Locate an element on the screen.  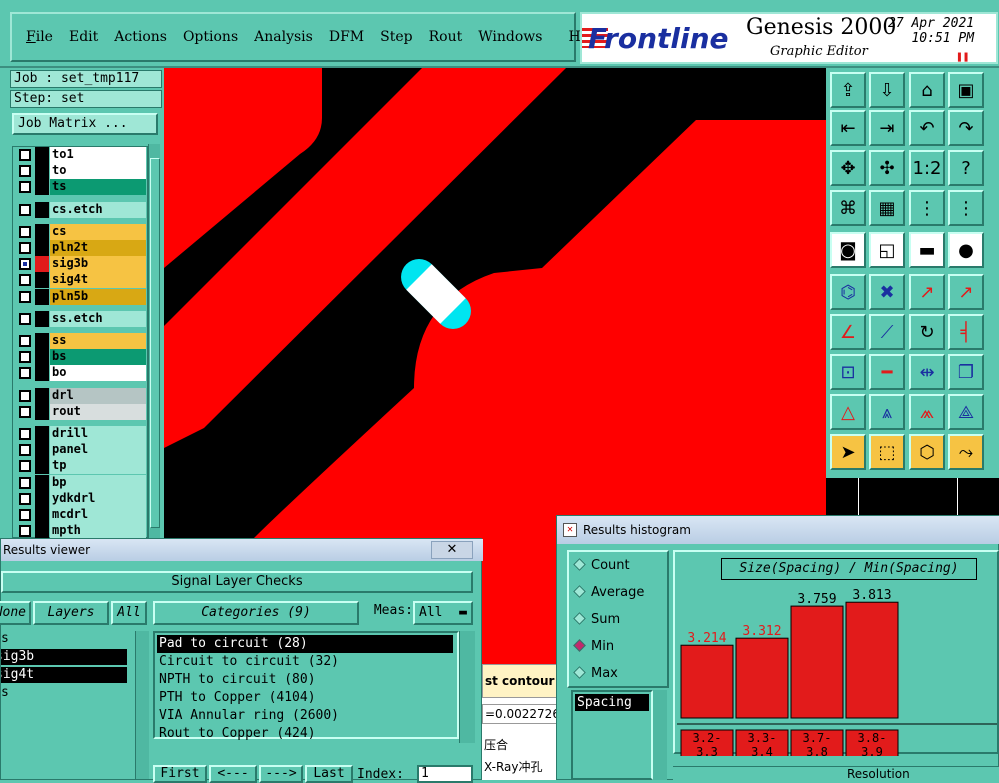
menu-windows: Windows is located at coordinates (510, 37).